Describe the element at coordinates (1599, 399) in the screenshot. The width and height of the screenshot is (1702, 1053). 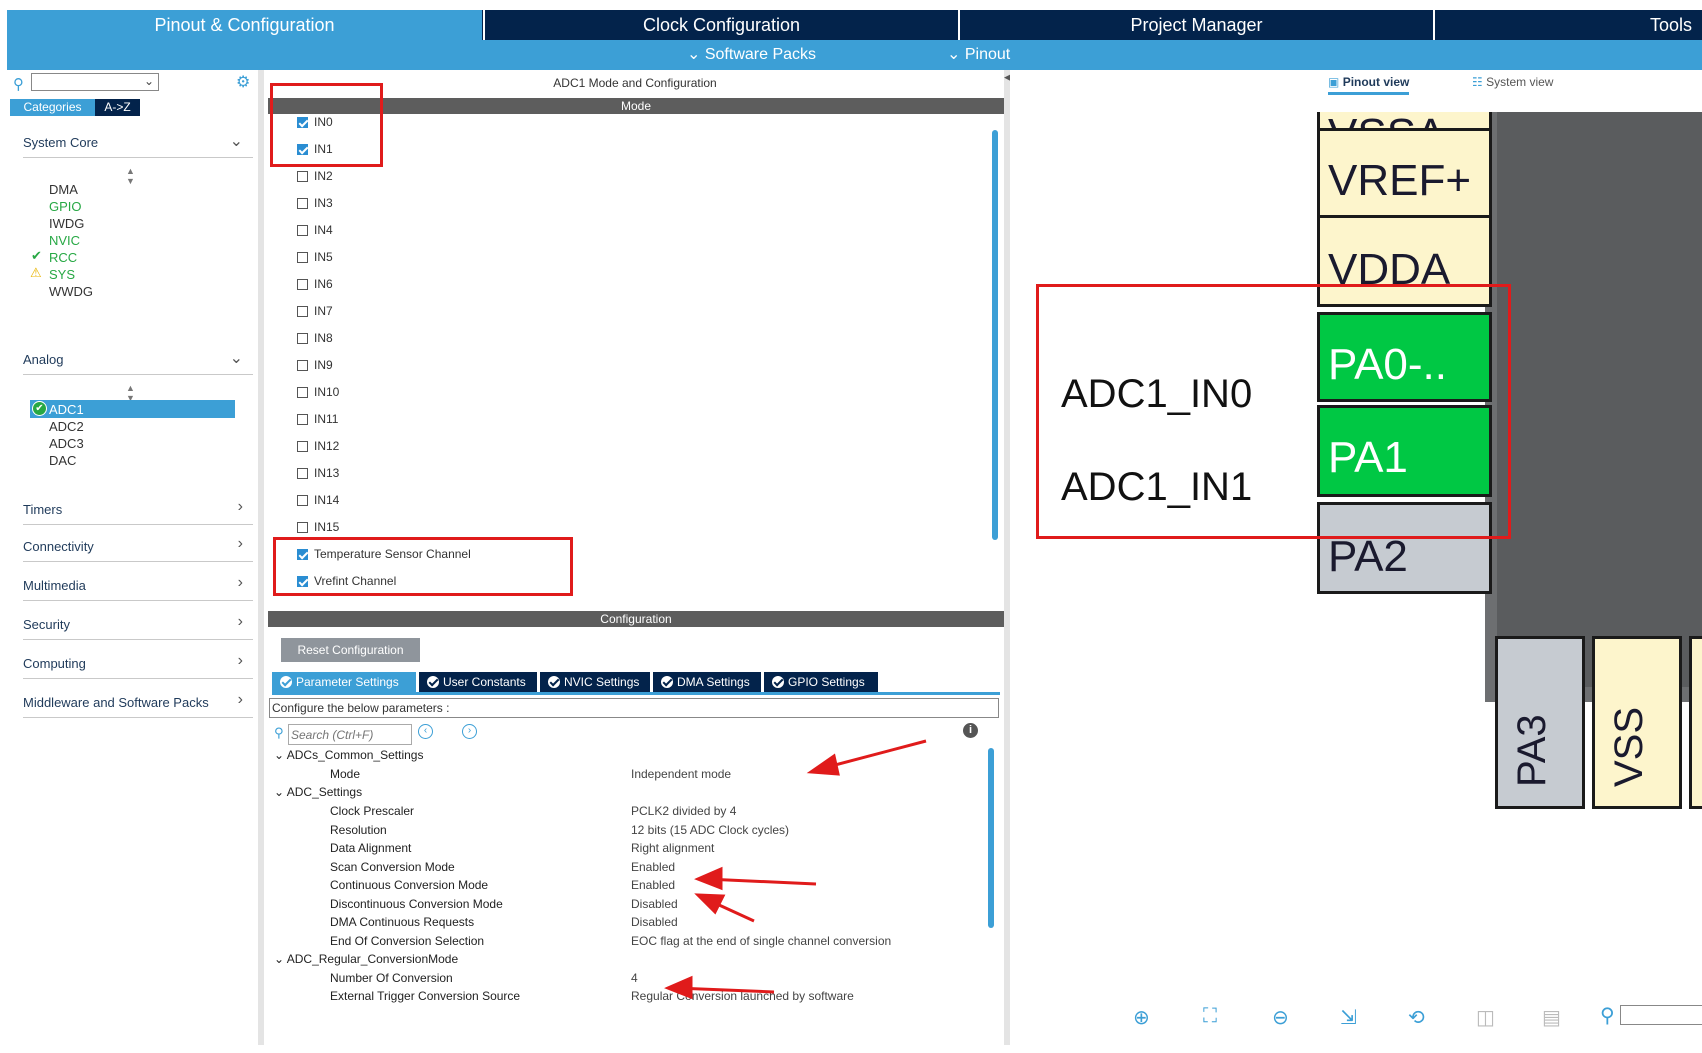
I see `chip-body-inner` at that location.